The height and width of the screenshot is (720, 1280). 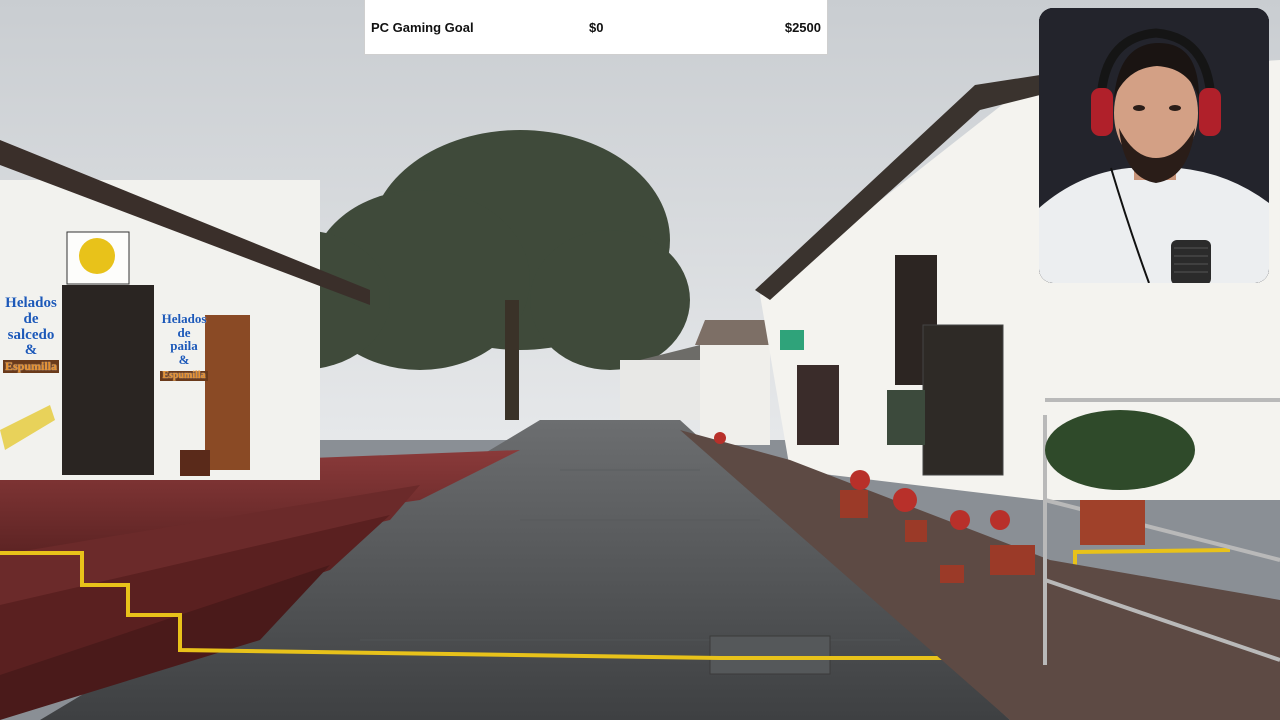 I want to click on donation-goal-bar: PC Gaming Goal $0 $2500, so click(x=596, y=27).